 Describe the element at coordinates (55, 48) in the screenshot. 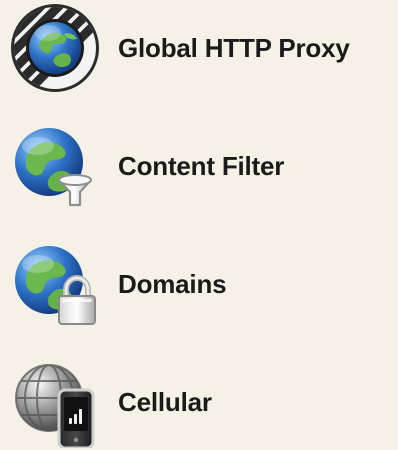

I see `globe-striped-badge-icon` at that location.